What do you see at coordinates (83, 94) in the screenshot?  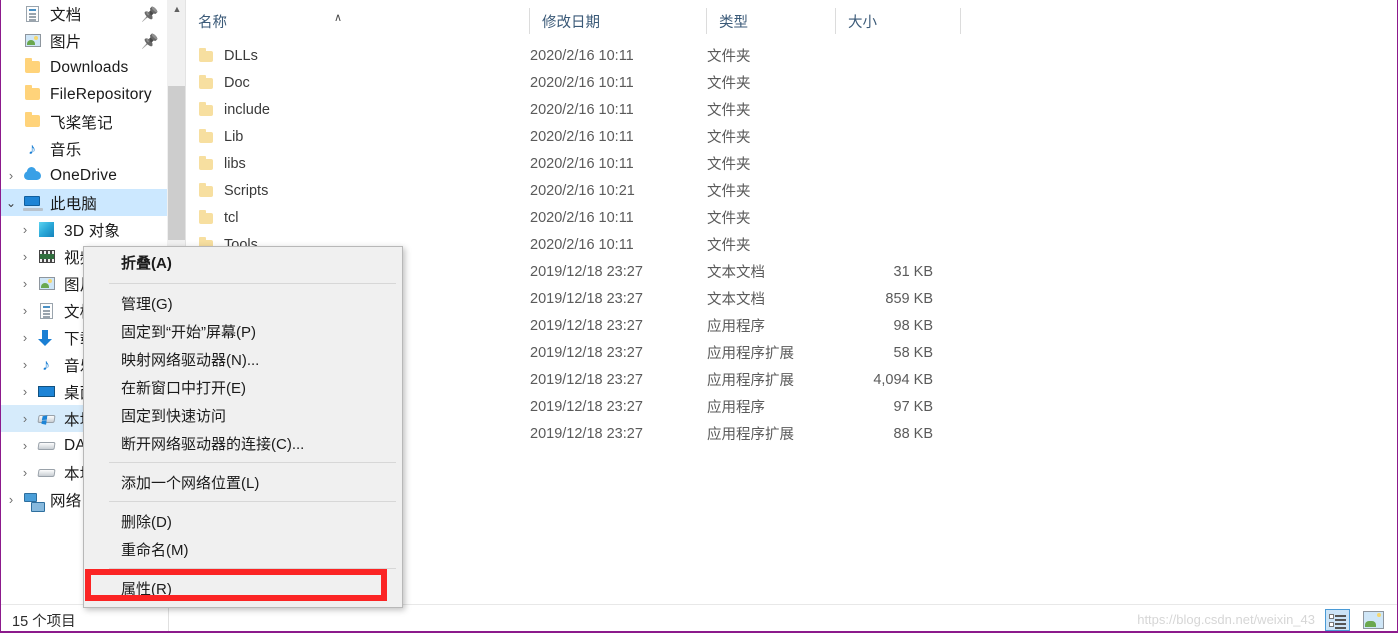 I see `sidebar-item-3: FileRepository` at bounding box center [83, 94].